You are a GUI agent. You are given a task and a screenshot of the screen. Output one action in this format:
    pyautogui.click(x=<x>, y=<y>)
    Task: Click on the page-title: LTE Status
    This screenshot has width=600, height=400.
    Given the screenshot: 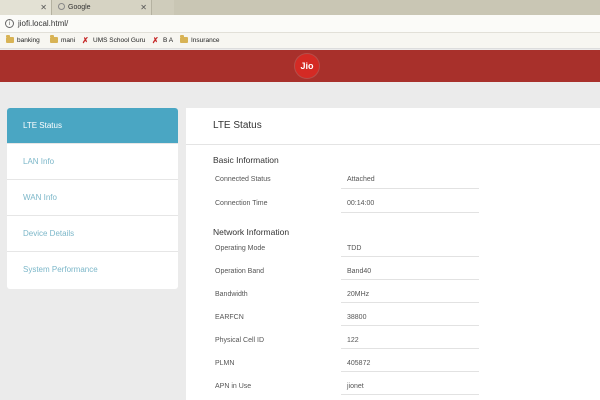 What is the action you would take?
    pyautogui.click(x=237, y=125)
    